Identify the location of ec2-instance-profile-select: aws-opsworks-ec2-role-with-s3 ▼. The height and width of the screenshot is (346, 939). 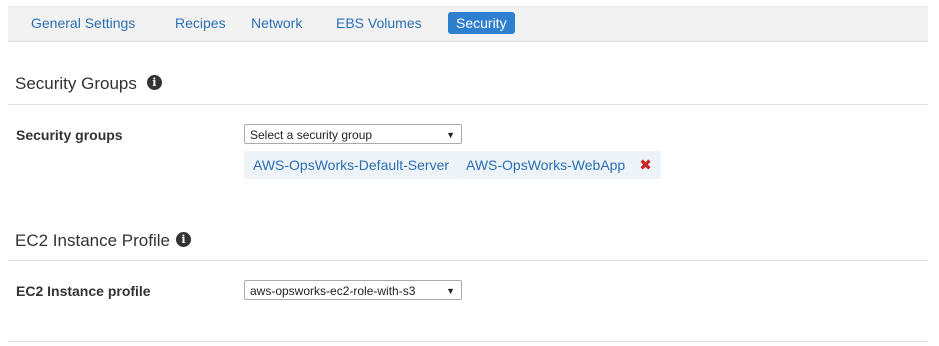
(353, 290).